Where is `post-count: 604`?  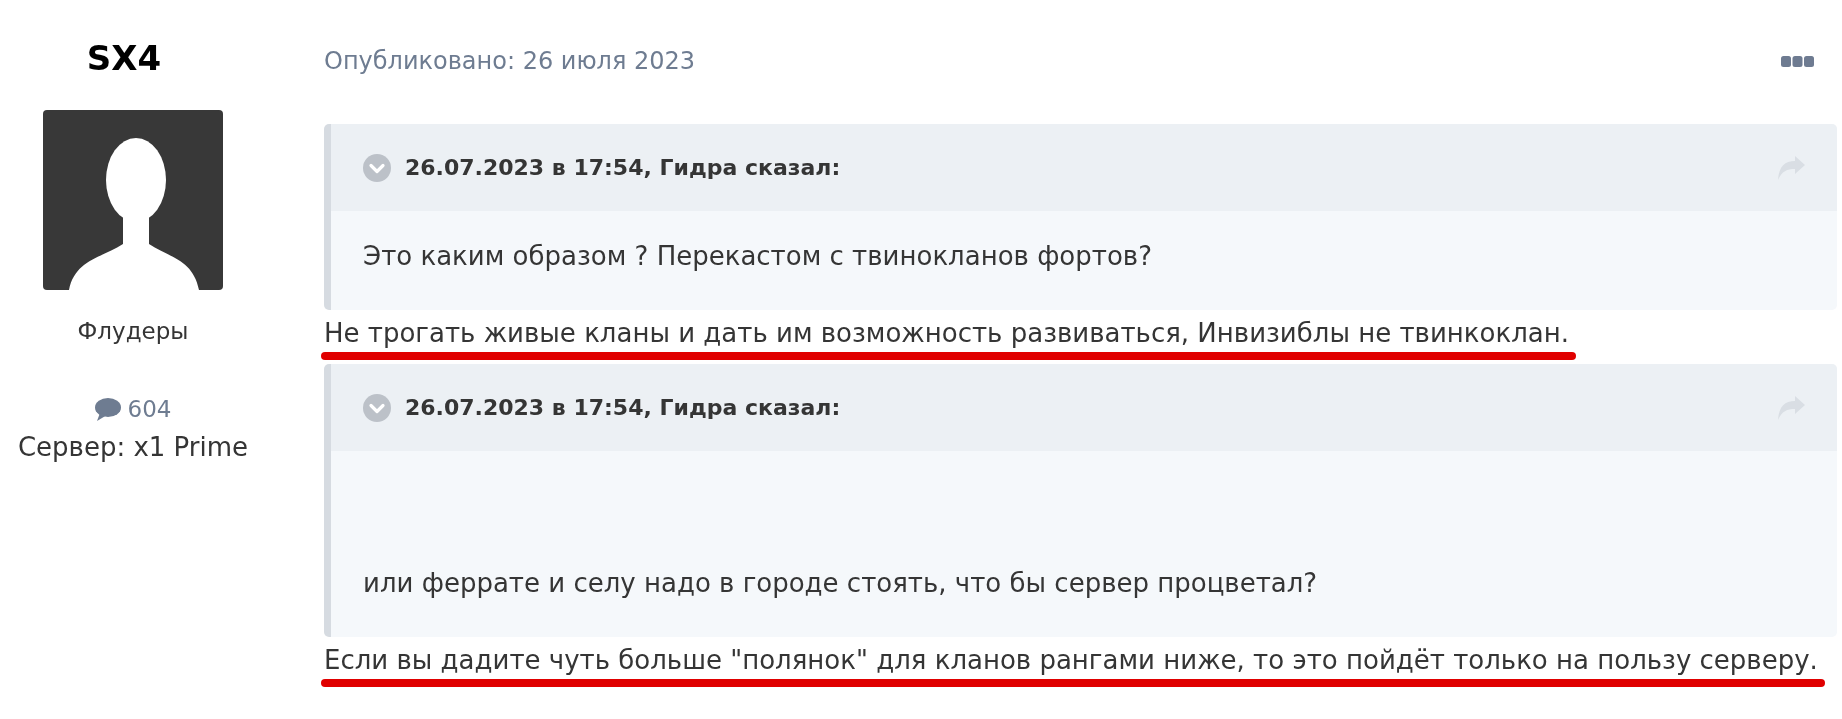 post-count: 604 is located at coordinates (149, 409).